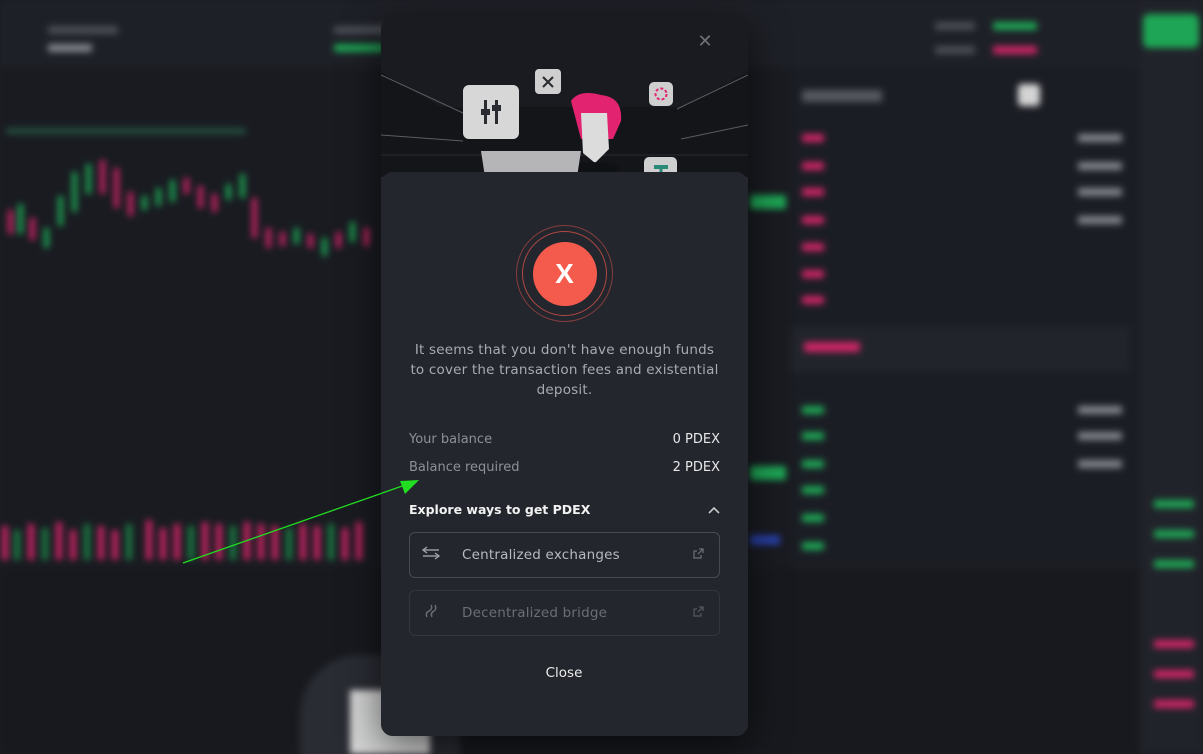  What do you see at coordinates (451, 439) in the screenshot?
I see `your-balance-label: Your balance` at bounding box center [451, 439].